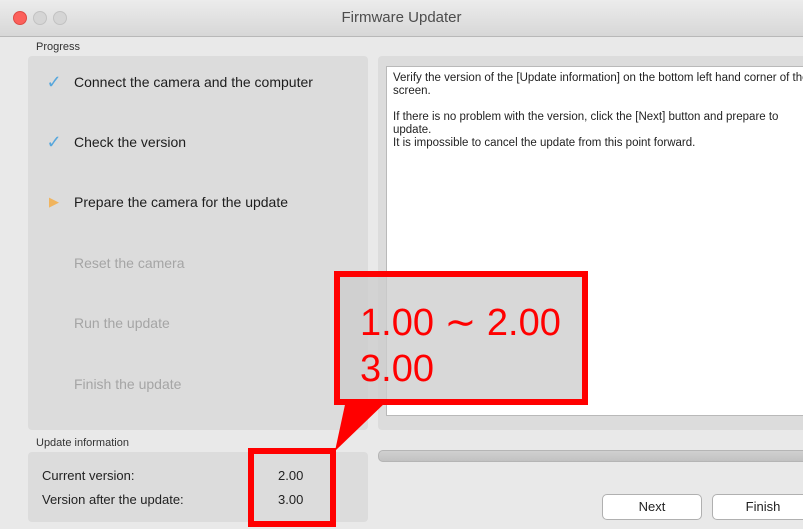 This screenshot has height=529, width=803. What do you see at coordinates (590, 456) in the screenshot?
I see `update-progress-bar` at bounding box center [590, 456].